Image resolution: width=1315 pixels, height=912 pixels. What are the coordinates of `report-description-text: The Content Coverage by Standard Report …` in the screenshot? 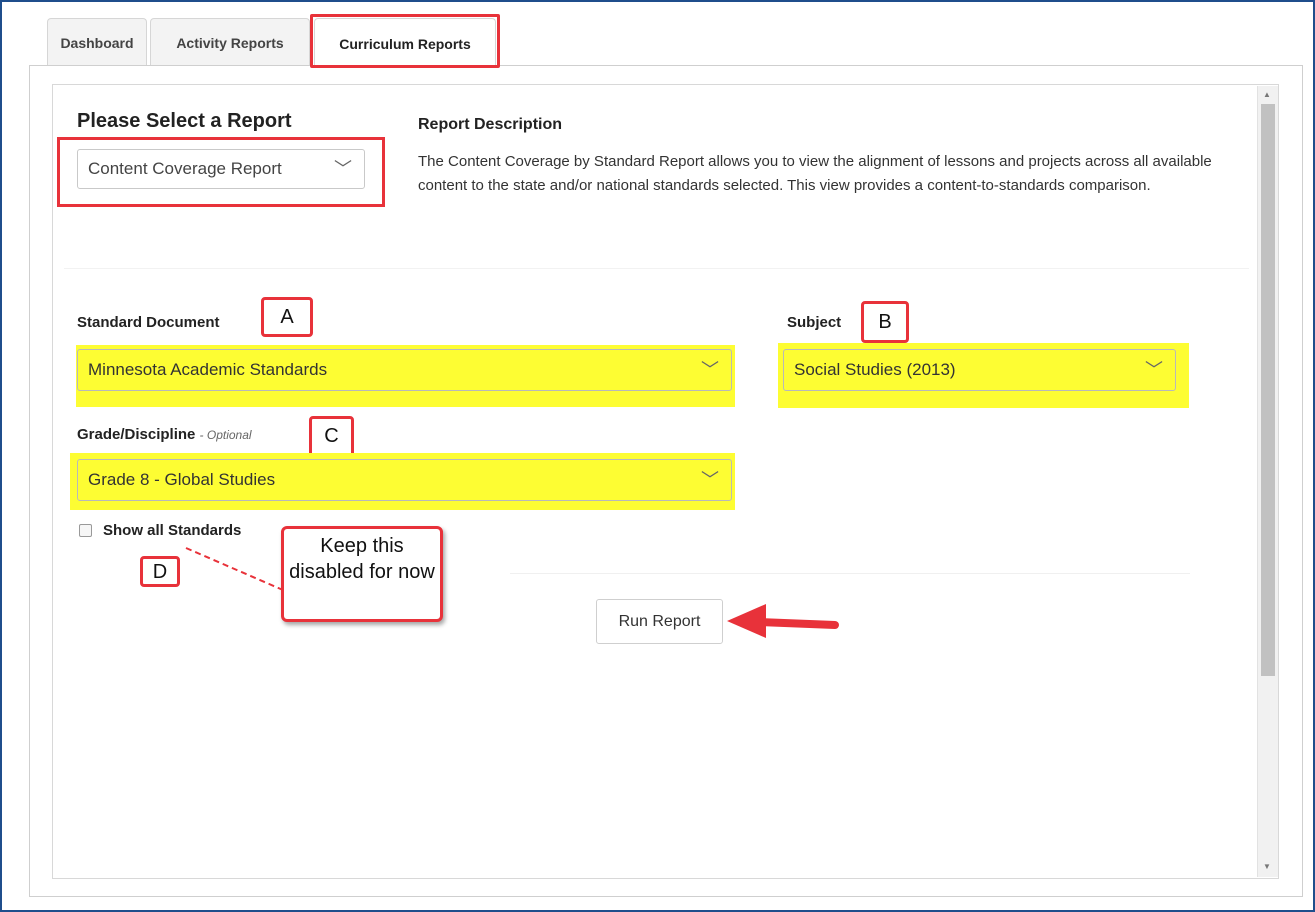 It's located at (815, 173).